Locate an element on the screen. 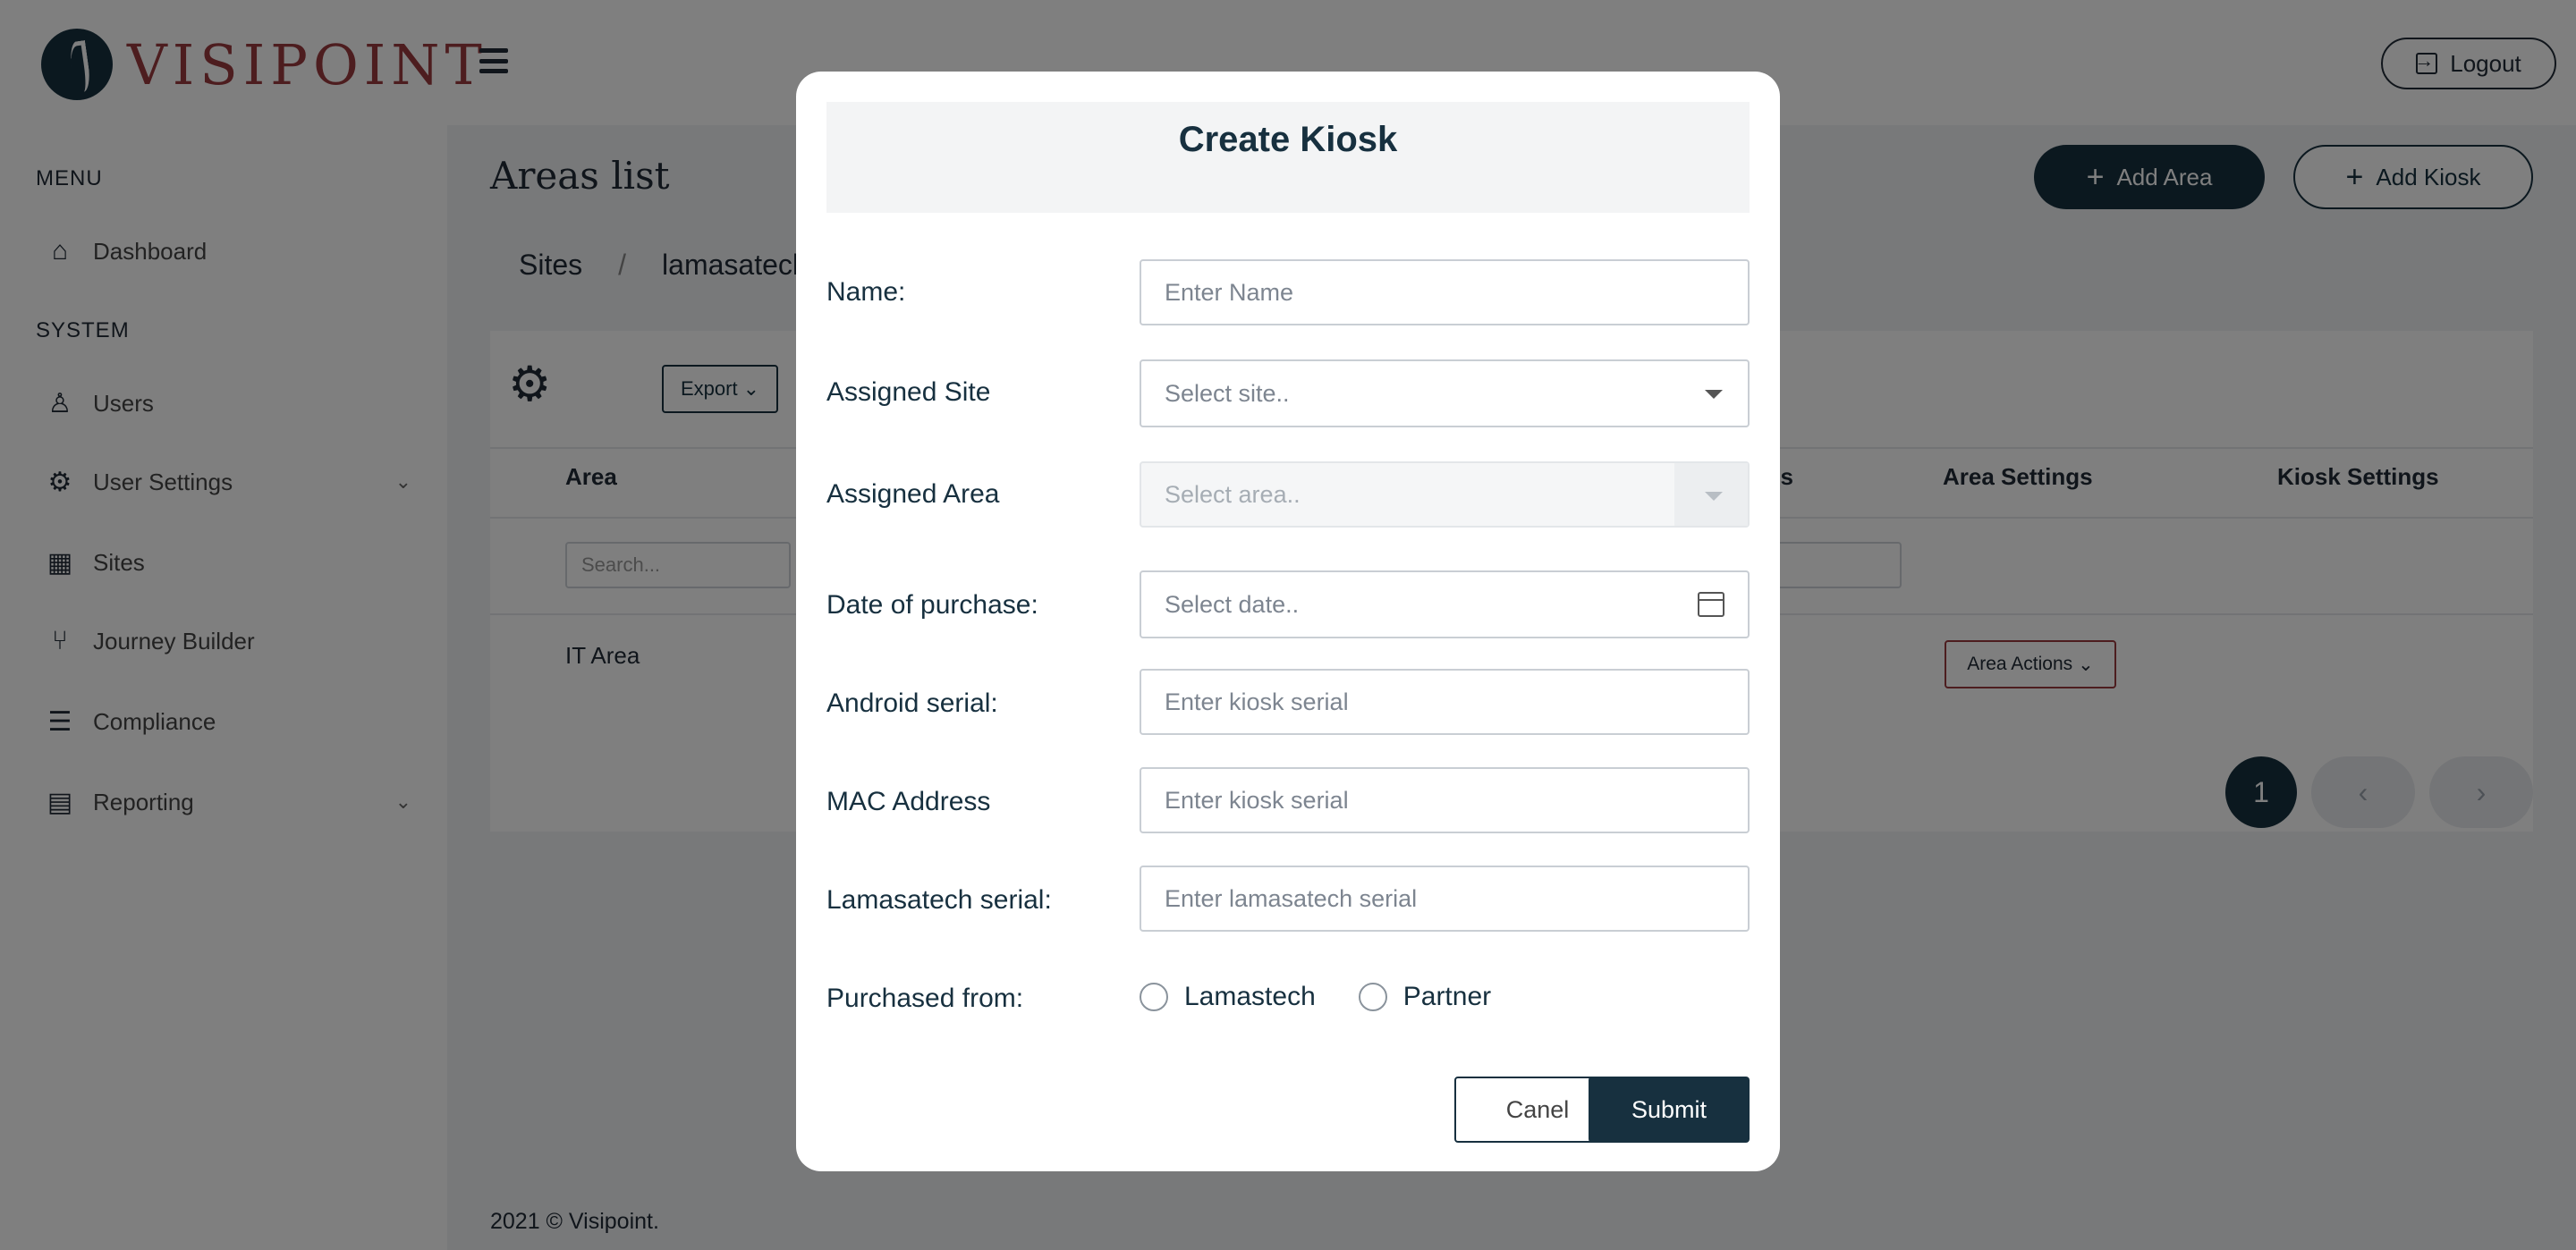 The height and width of the screenshot is (1250, 2576). date-placeholder: Select date.. is located at coordinates (1232, 604).